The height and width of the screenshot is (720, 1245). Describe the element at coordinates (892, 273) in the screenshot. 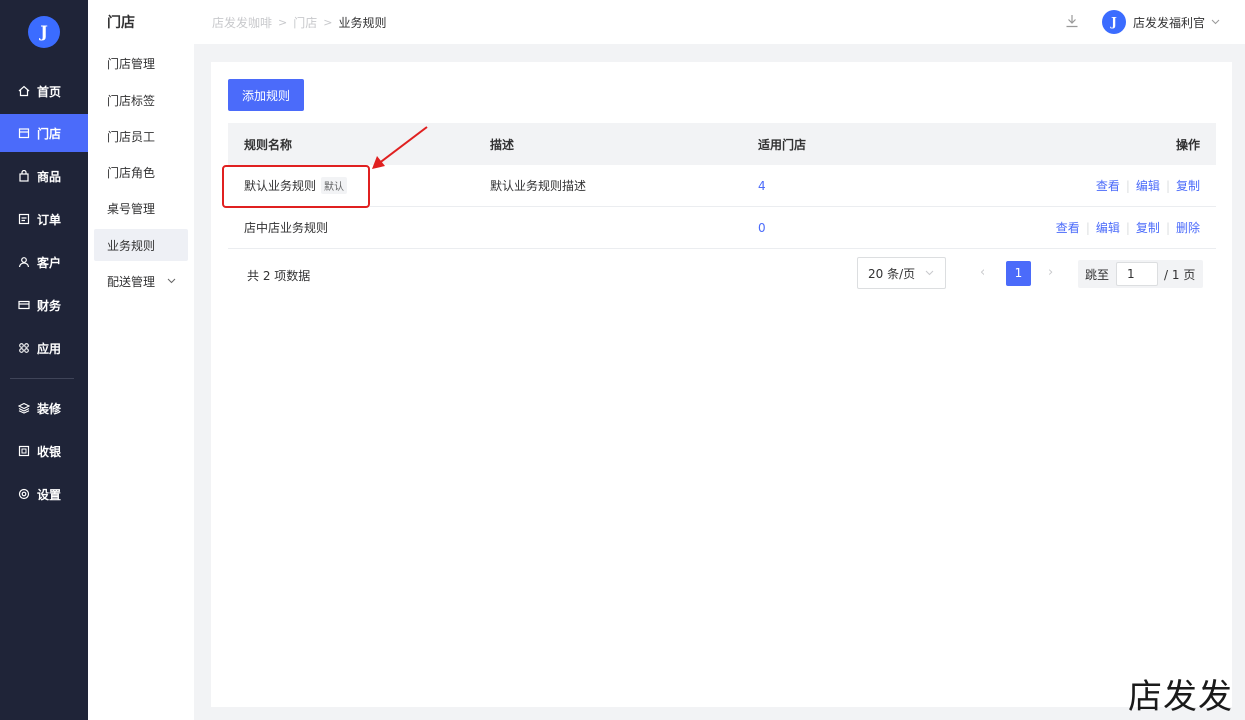

I see `page-size-value: 20 条/页` at that location.